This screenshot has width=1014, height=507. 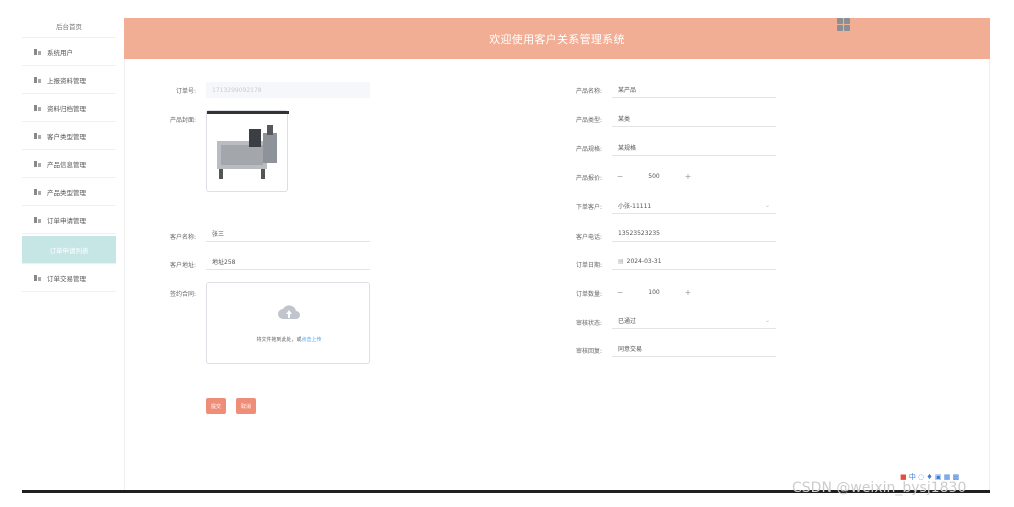 I want to click on product-name-label: 产品名称:, so click(x=588, y=91).